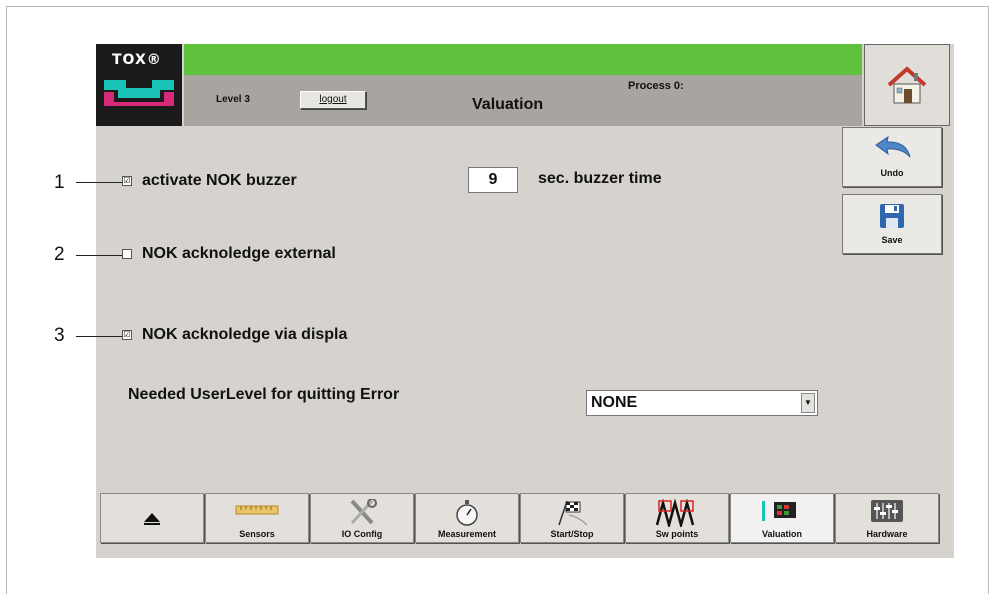  I want to click on undo-label: Undo, so click(892, 173).